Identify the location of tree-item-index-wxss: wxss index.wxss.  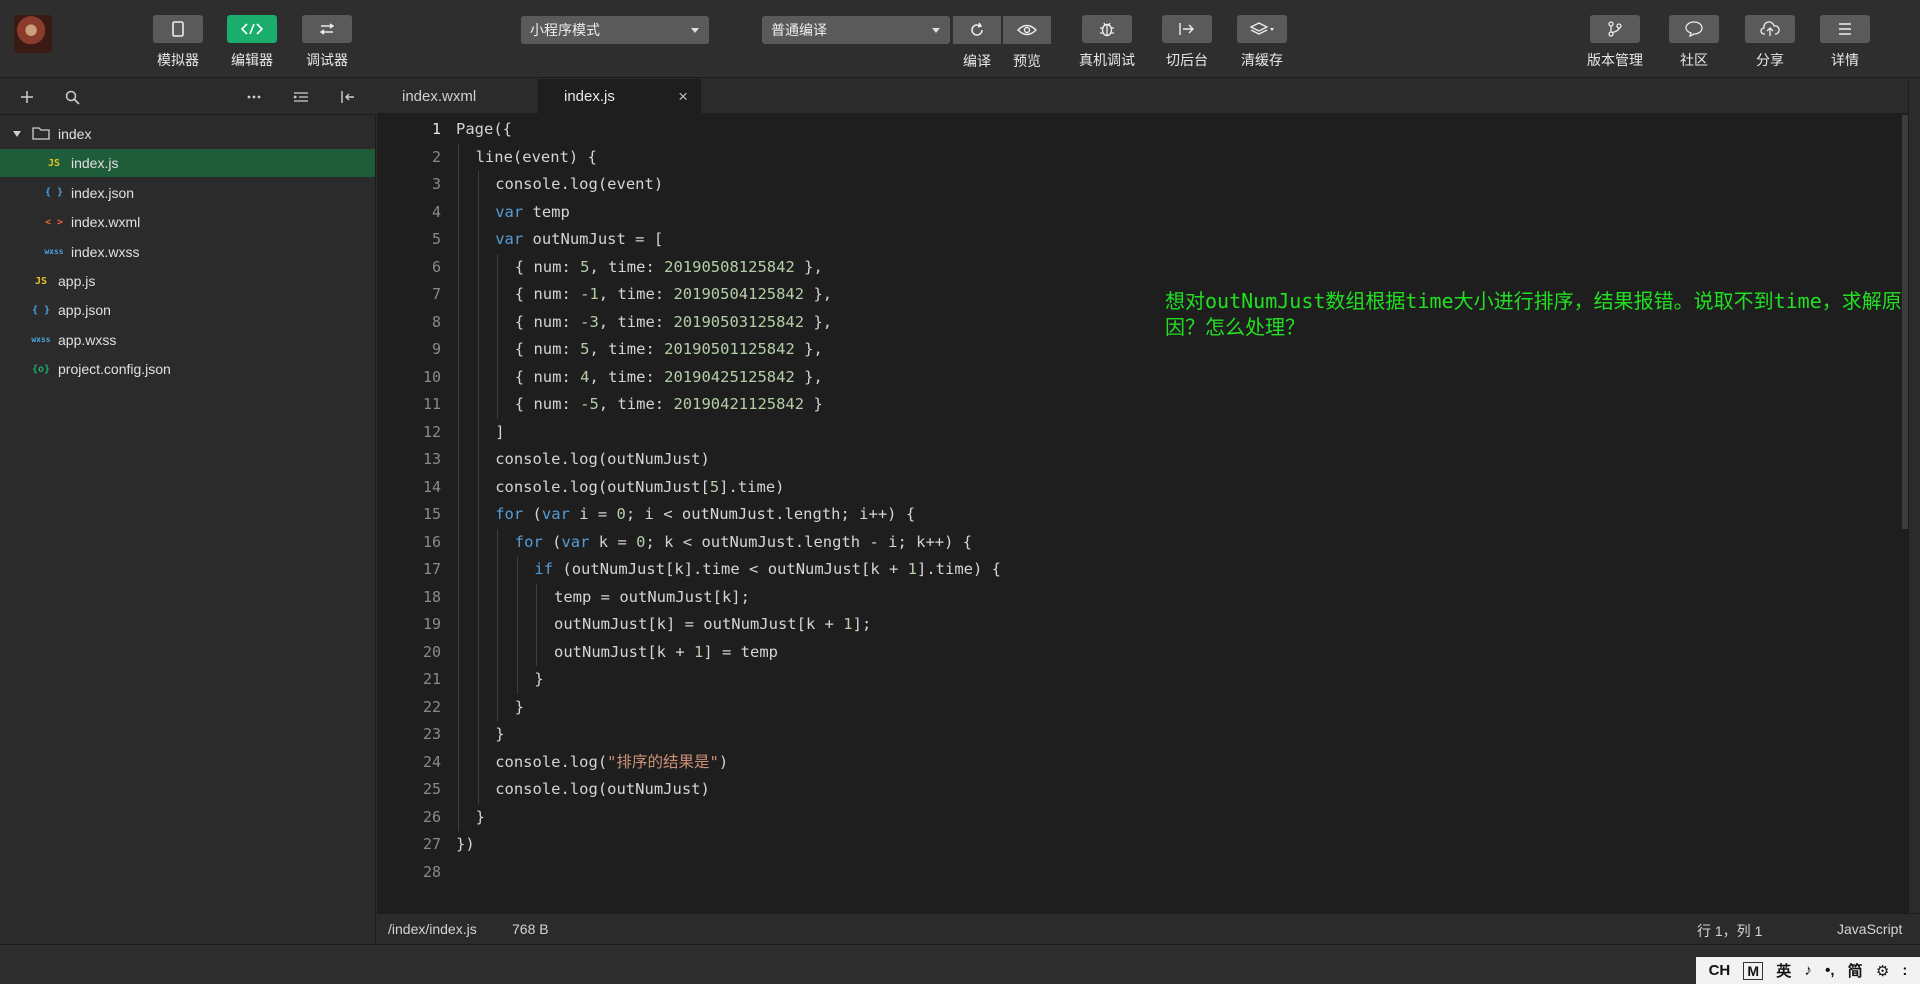
(187, 252).